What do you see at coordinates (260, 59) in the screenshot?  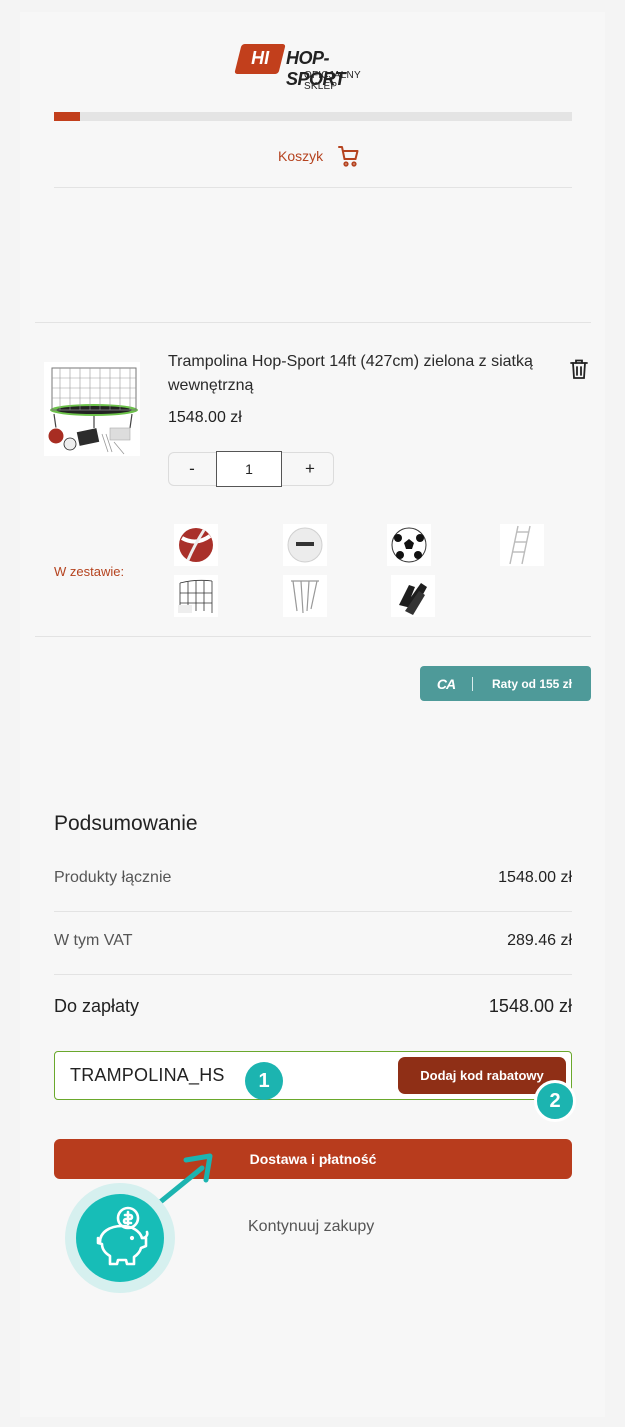 I see `logo-mark: HI` at bounding box center [260, 59].